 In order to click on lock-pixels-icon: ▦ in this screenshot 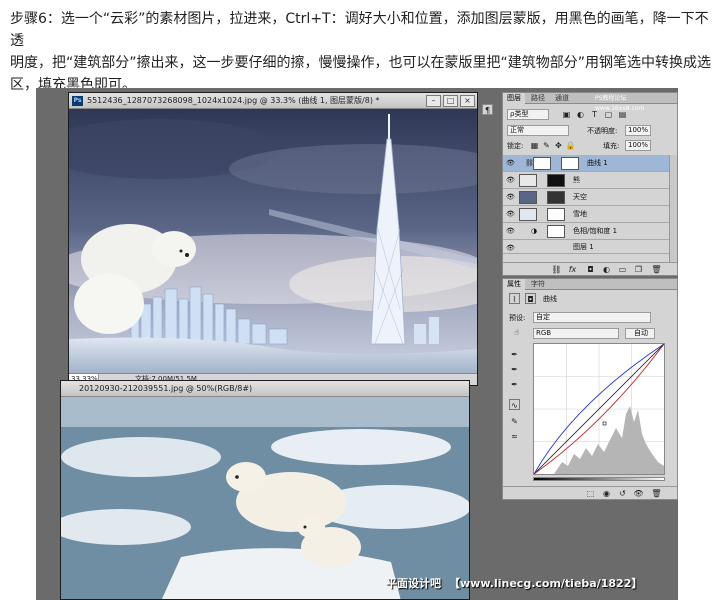, I will do `click(534, 145)`.